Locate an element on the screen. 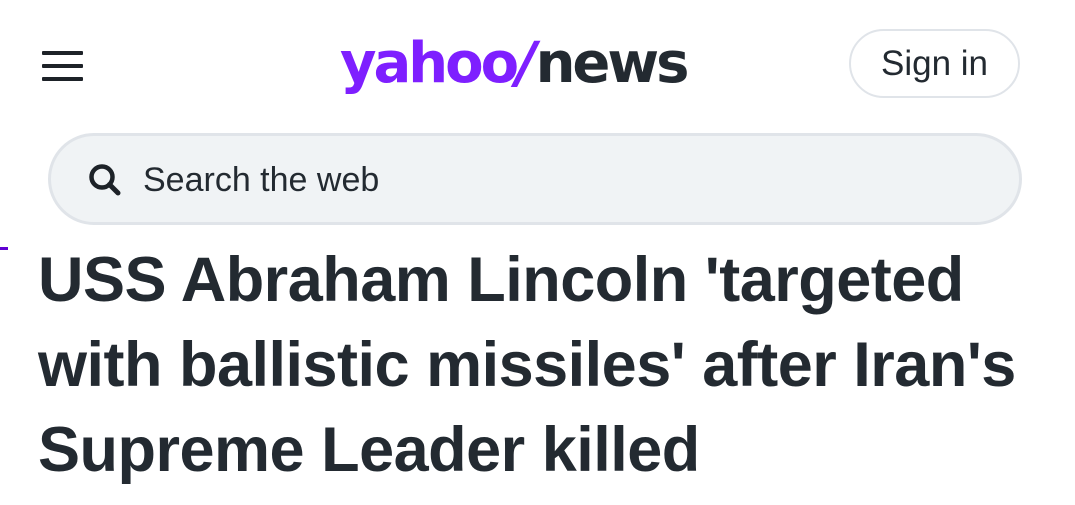 The image size is (1075, 505). logo-brand: yahoo is located at coordinates (429, 63).